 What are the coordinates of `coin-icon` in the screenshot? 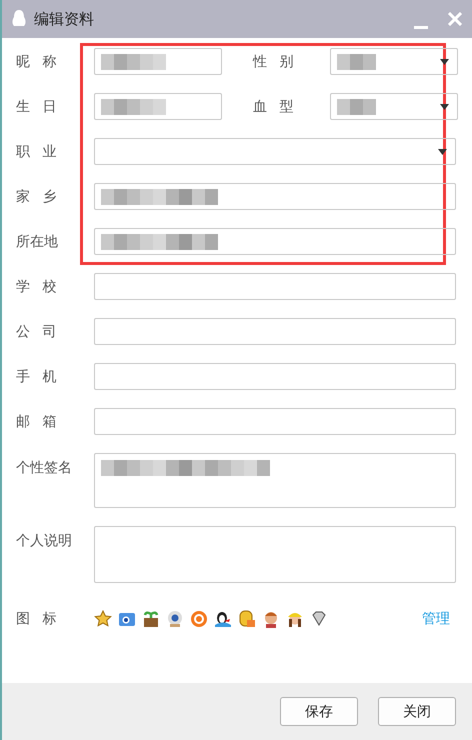 It's located at (247, 619).